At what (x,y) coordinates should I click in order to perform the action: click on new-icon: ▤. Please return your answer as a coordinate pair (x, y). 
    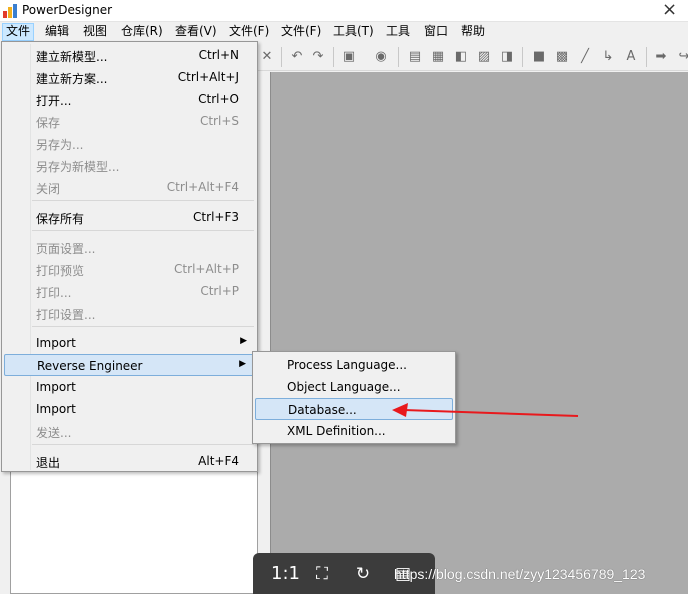
    Looking at the image, I should click on (415, 57).